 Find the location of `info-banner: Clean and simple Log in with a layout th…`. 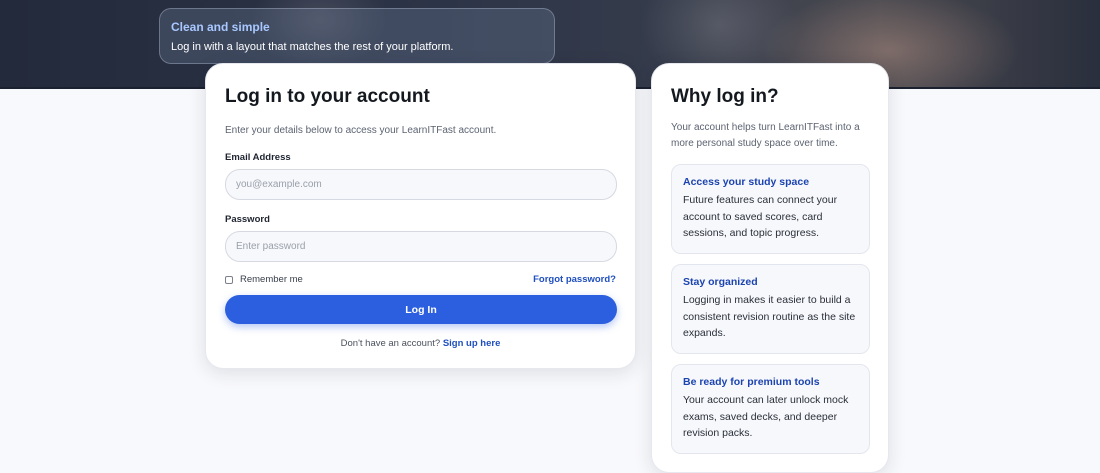

info-banner: Clean and simple Log in with a layout th… is located at coordinates (357, 36).